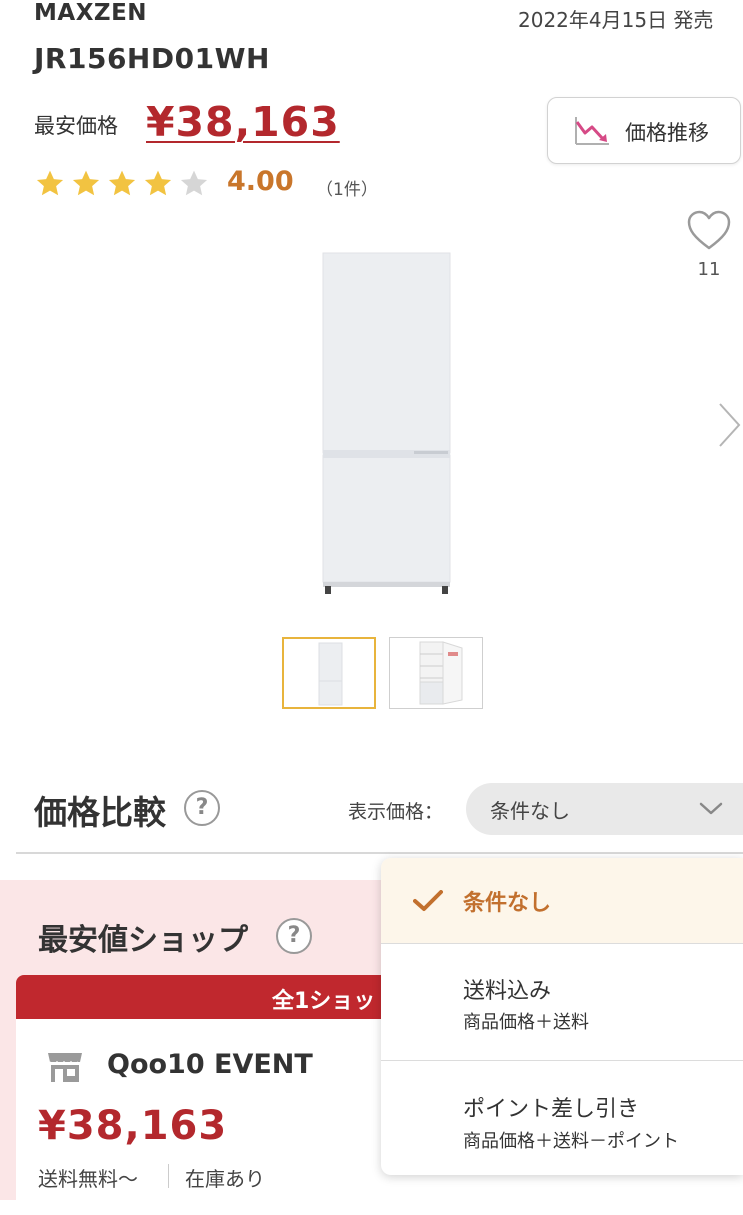 The height and width of the screenshot is (1215, 743). Describe the element at coordinates (709, 269) in the screenshot. I see `favorite-count: 11` at that location.